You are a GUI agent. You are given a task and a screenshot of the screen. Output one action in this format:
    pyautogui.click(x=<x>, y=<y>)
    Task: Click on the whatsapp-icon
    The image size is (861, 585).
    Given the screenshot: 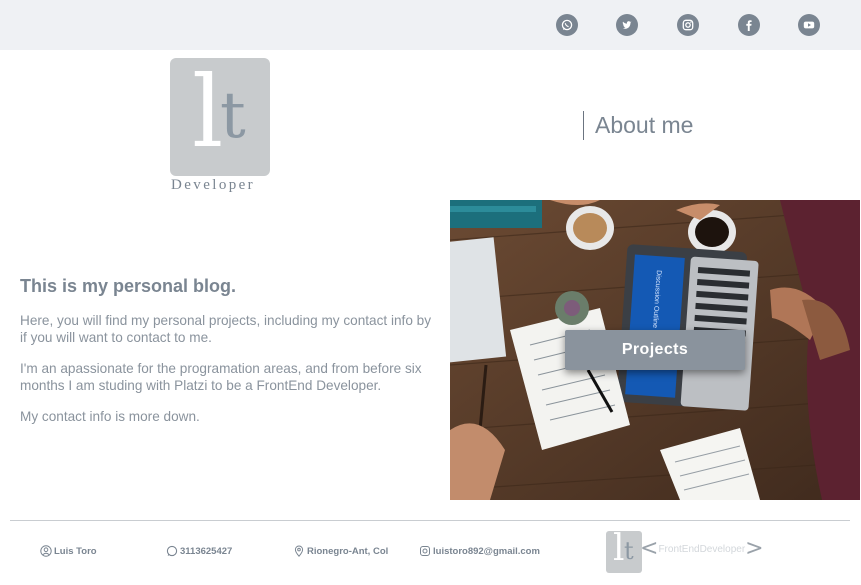 What is the action you would take?
    pyautogui.click(x=567, y=25)
    